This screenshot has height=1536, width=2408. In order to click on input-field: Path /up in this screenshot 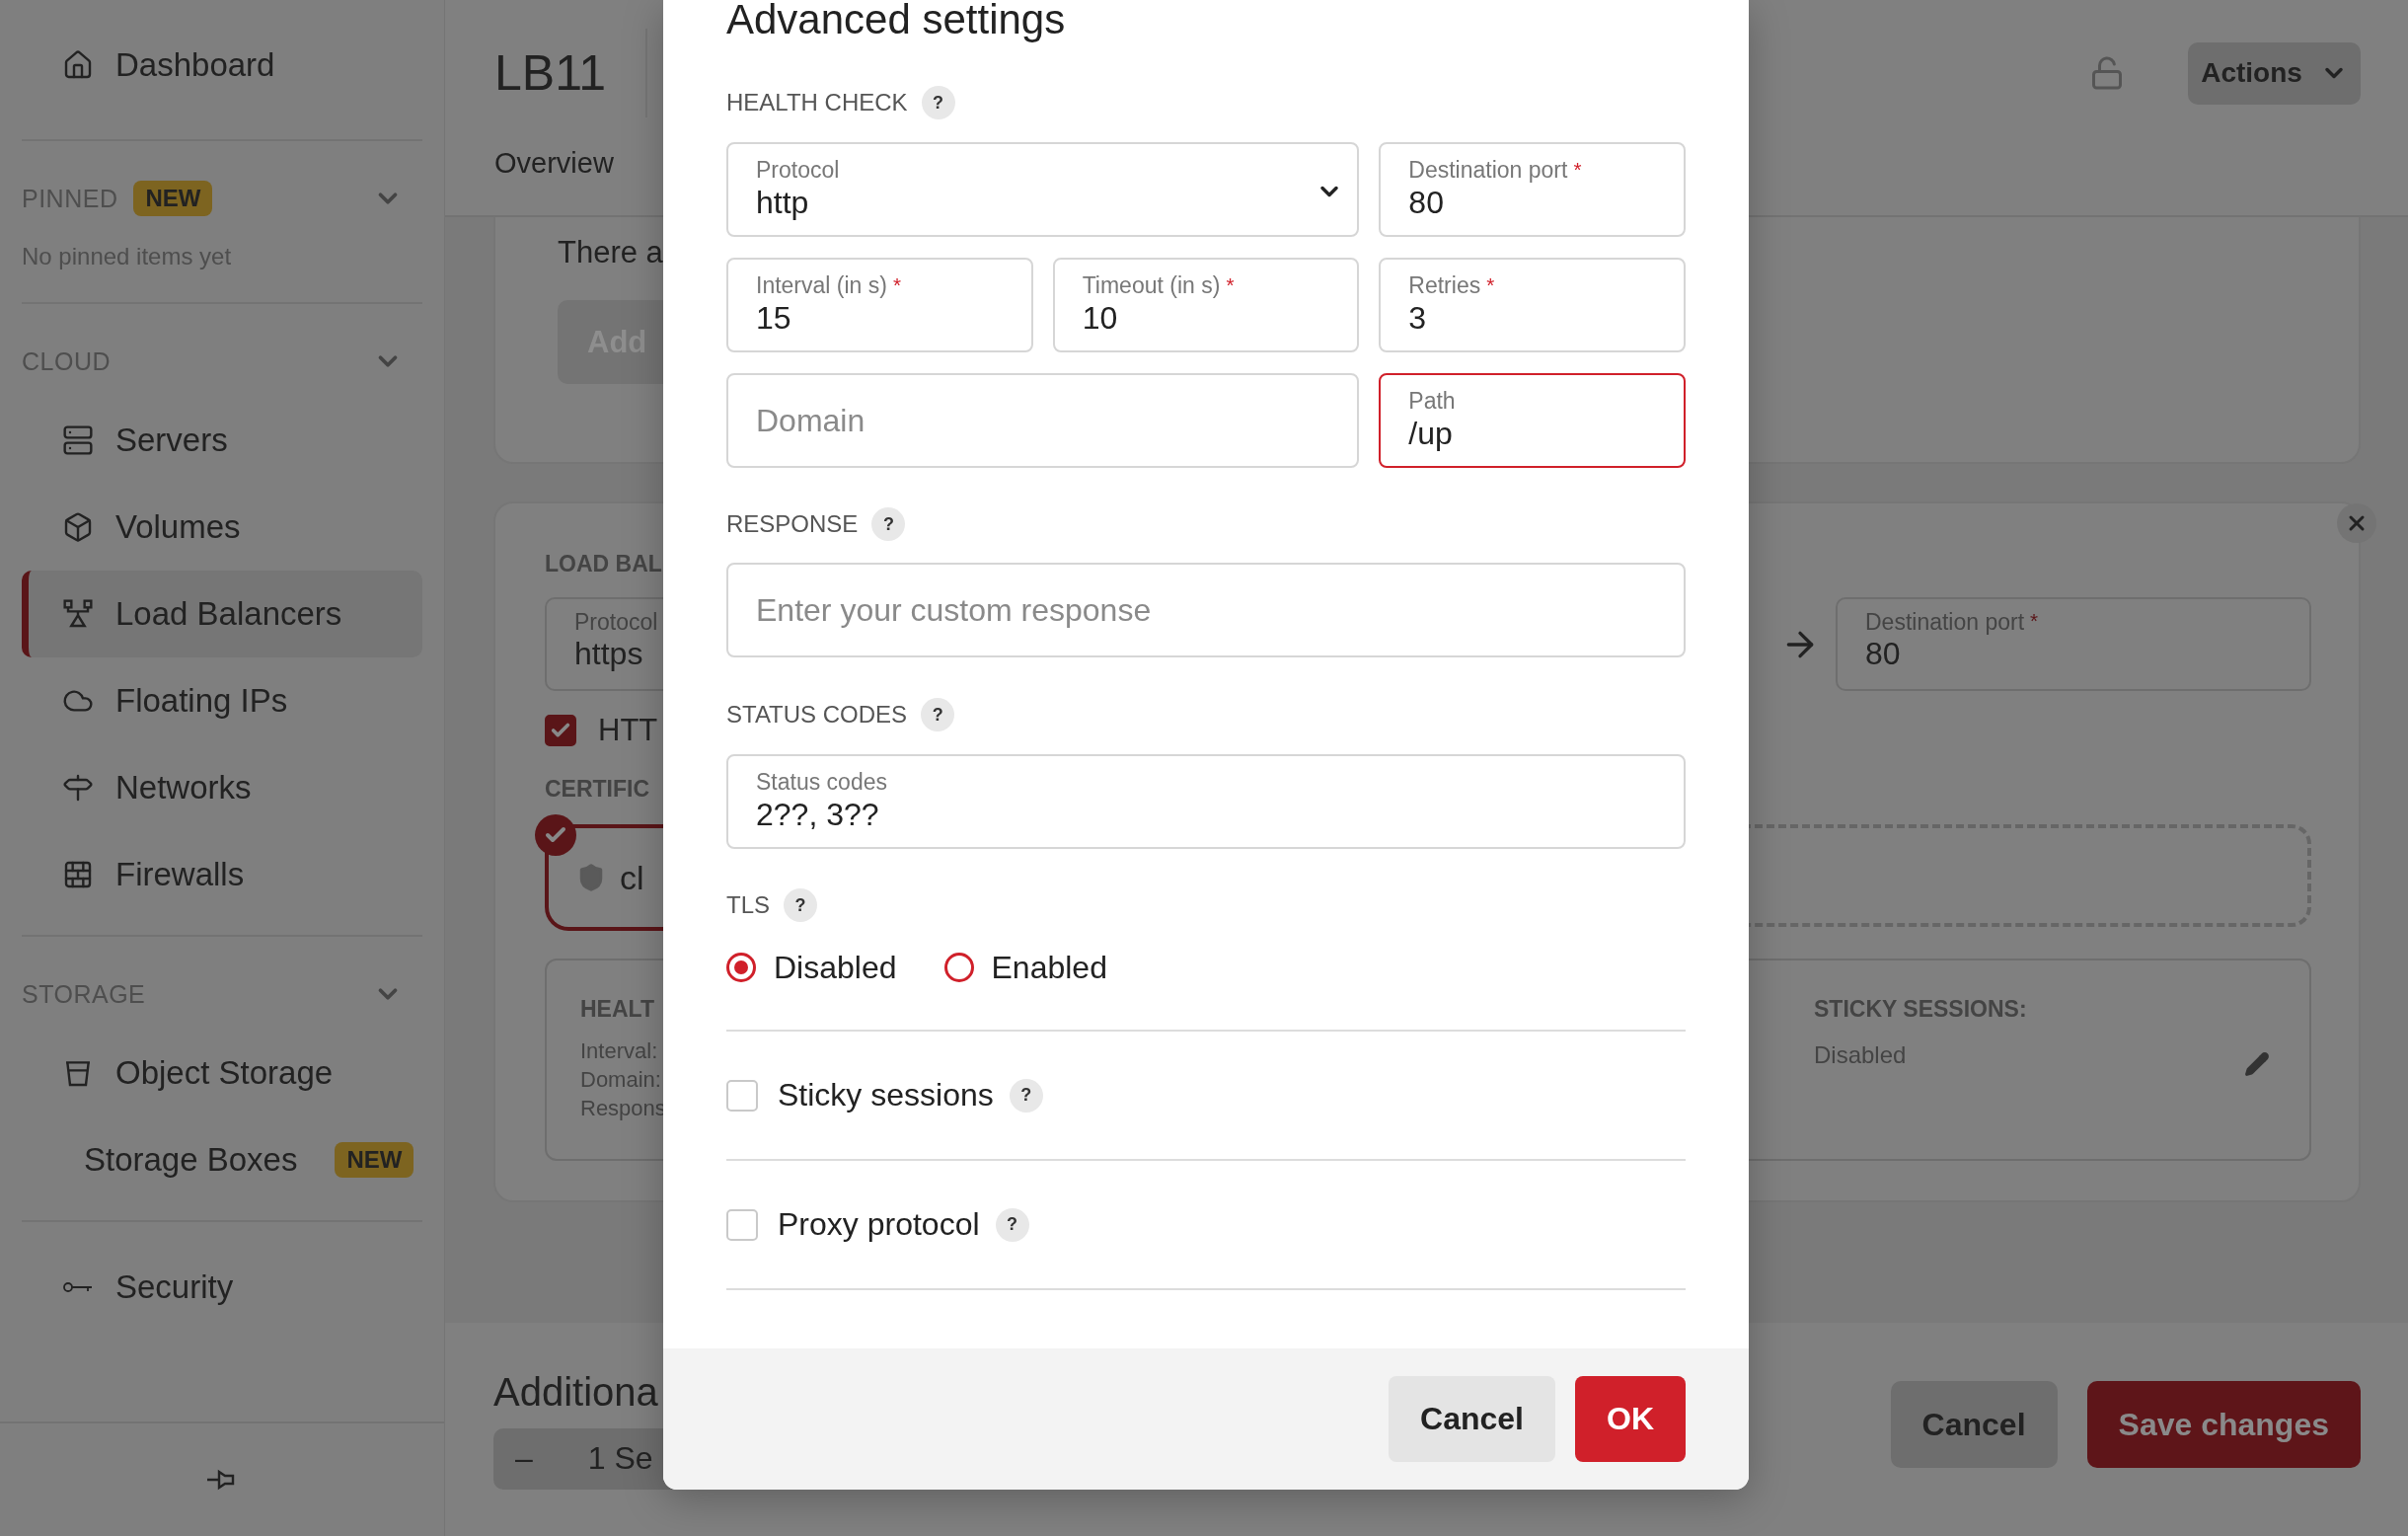, I will do `click(1533, 420)`.